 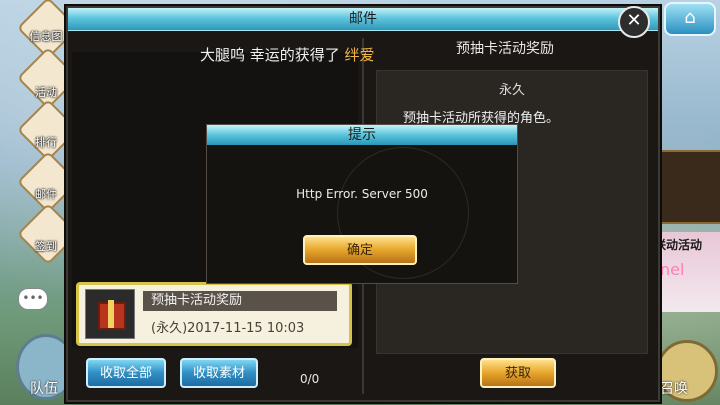 I want to click on sidebar-label-mail: 邮件, so click(x=46, y=194).